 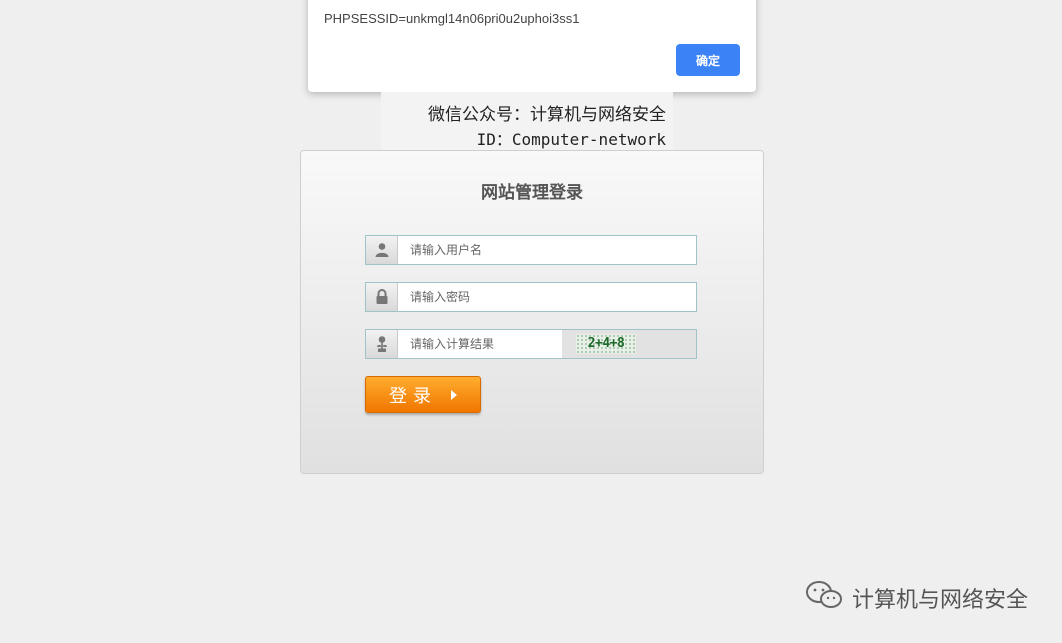 I want to click on brand-text: 计算机与网络安全, so click(x=939, y=600).